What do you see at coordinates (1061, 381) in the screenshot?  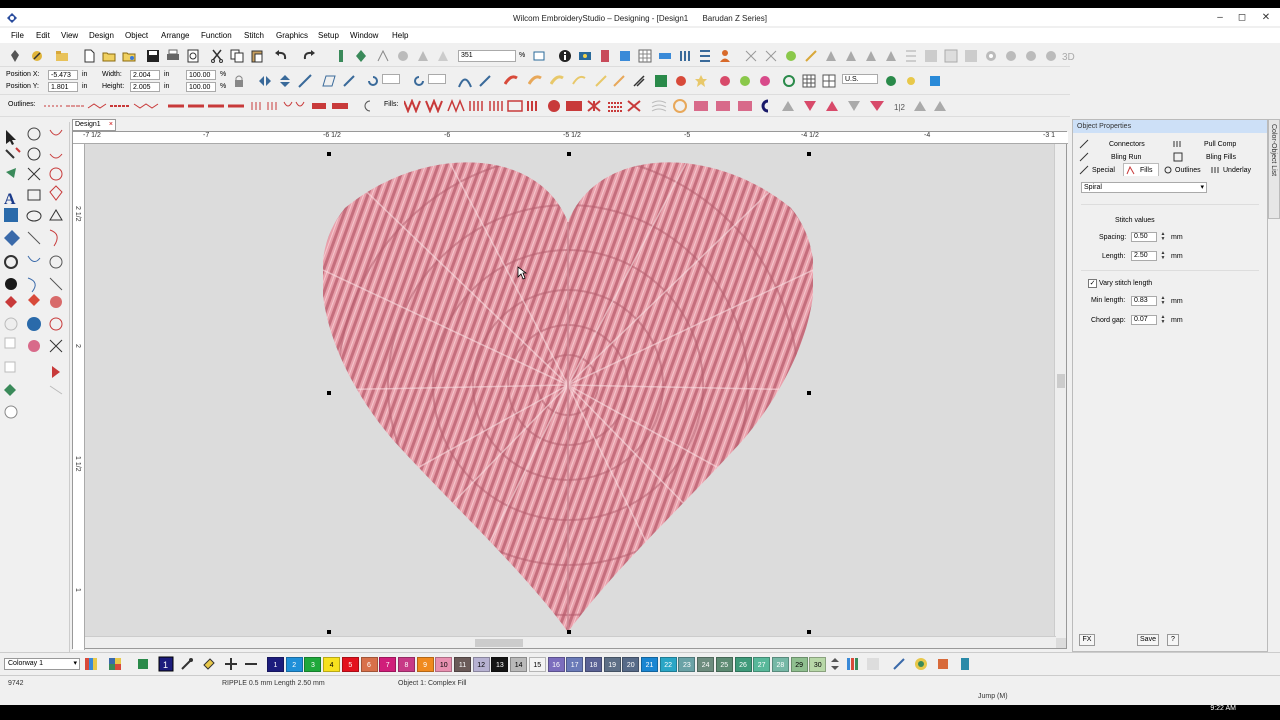 I see `vertical-scroll-thumb` at bounding box center [1061, 381].